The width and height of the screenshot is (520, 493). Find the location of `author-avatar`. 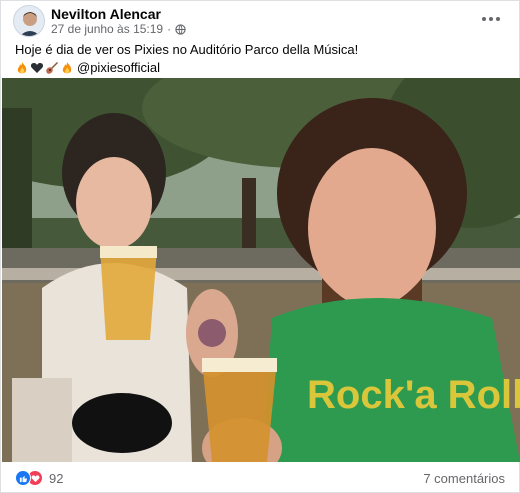

author-avatar is located at coordinates (29, 21).